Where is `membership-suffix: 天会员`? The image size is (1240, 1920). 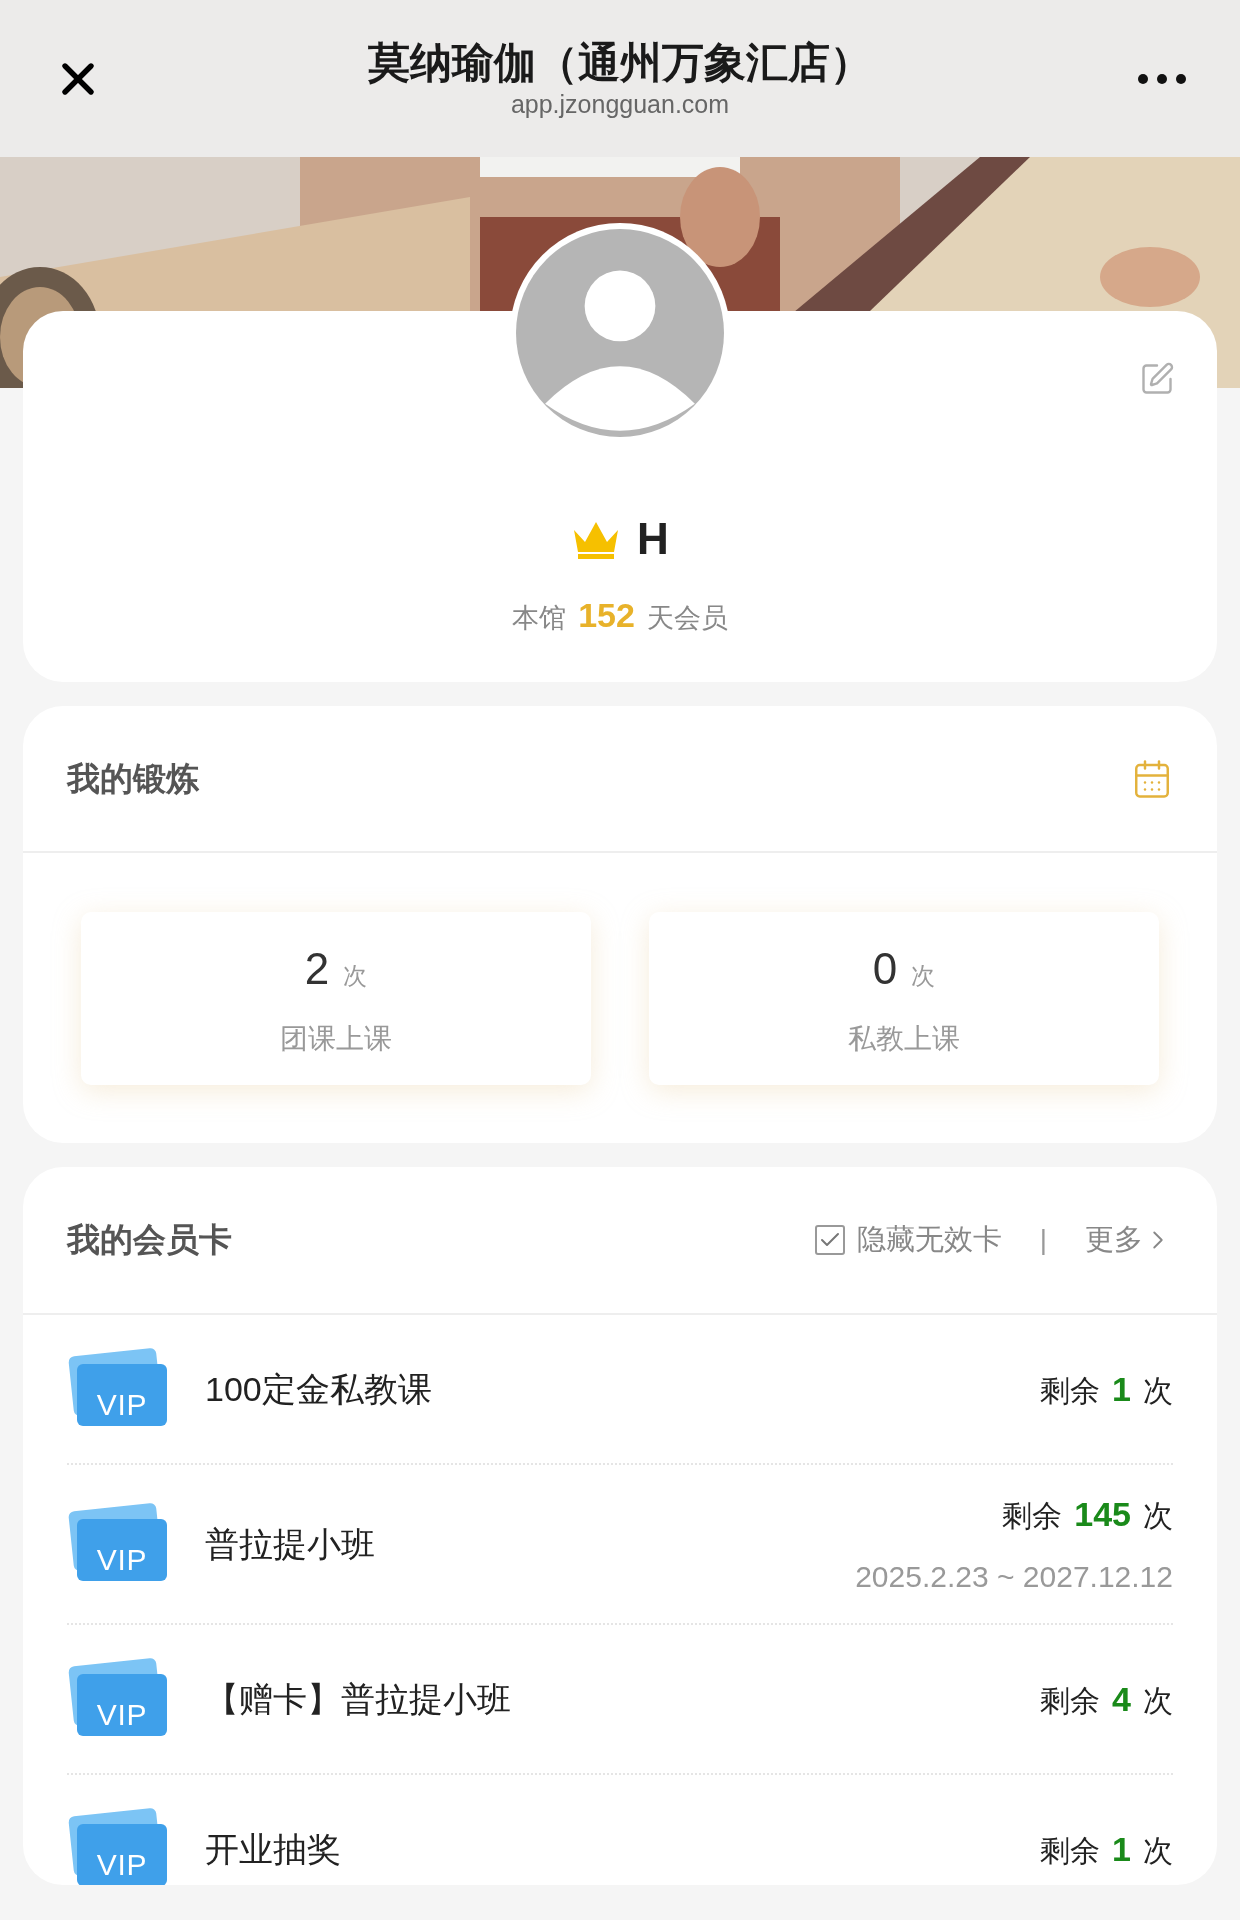
membership-suffix: 天会员 is located at coordinates (687, 618).